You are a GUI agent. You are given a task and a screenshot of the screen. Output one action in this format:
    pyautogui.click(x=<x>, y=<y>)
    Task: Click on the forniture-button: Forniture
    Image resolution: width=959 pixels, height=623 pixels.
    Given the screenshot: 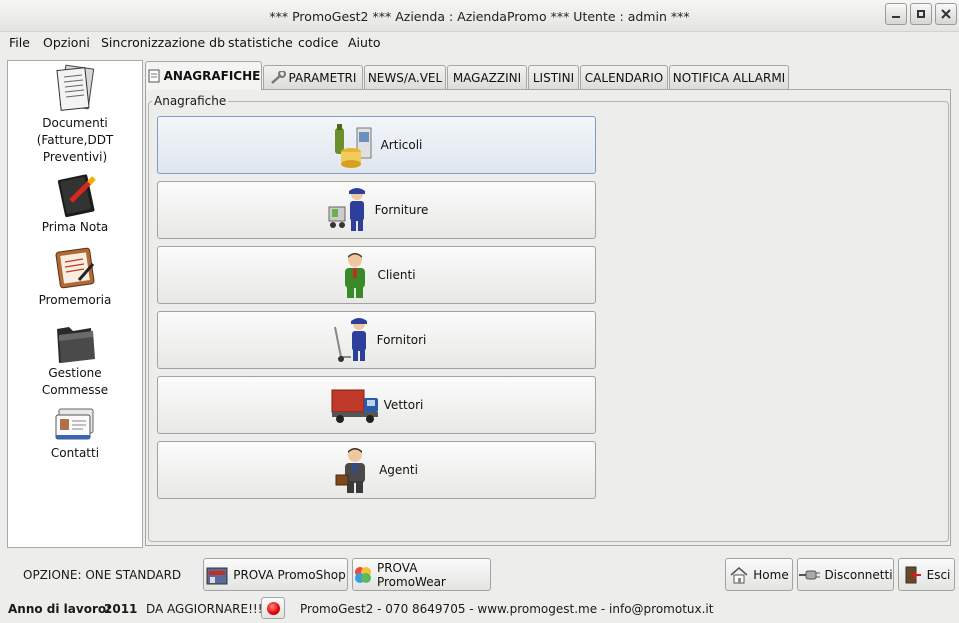 What is the action you would take?
    pyautogui.click(x=376, y=210)
    